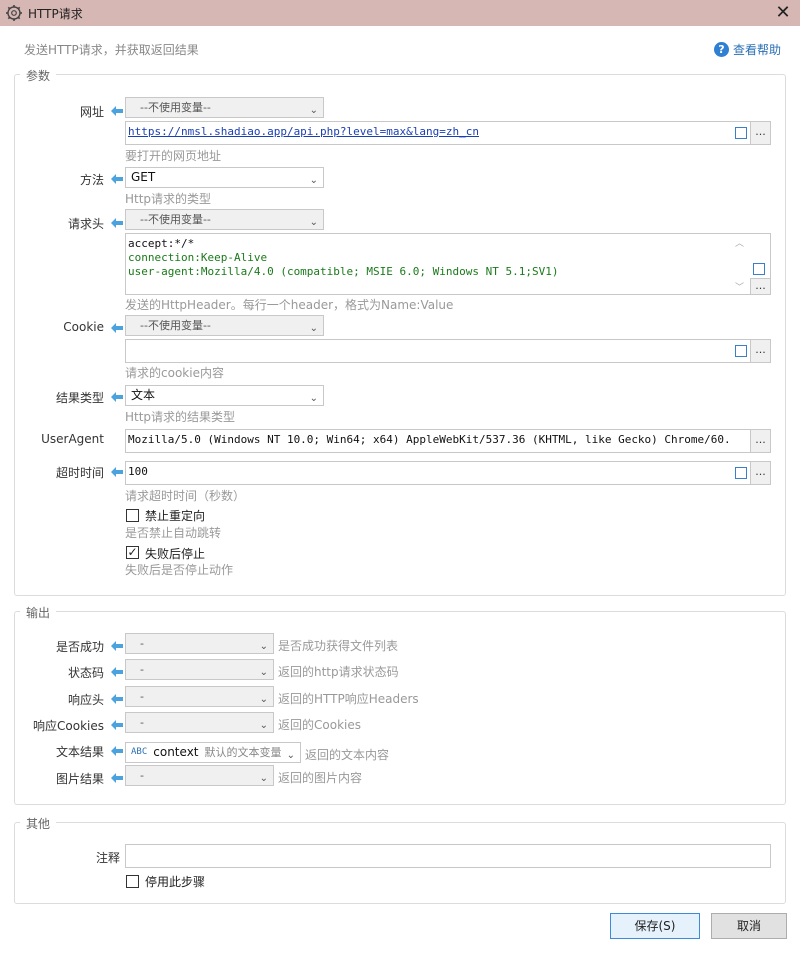 This screenshot has height=954, width=800. Describe the element at coordinates (111, 50) in the screenshot. I see `dialog-description: 发送HTTP请求，并获取返回结果` at that location.